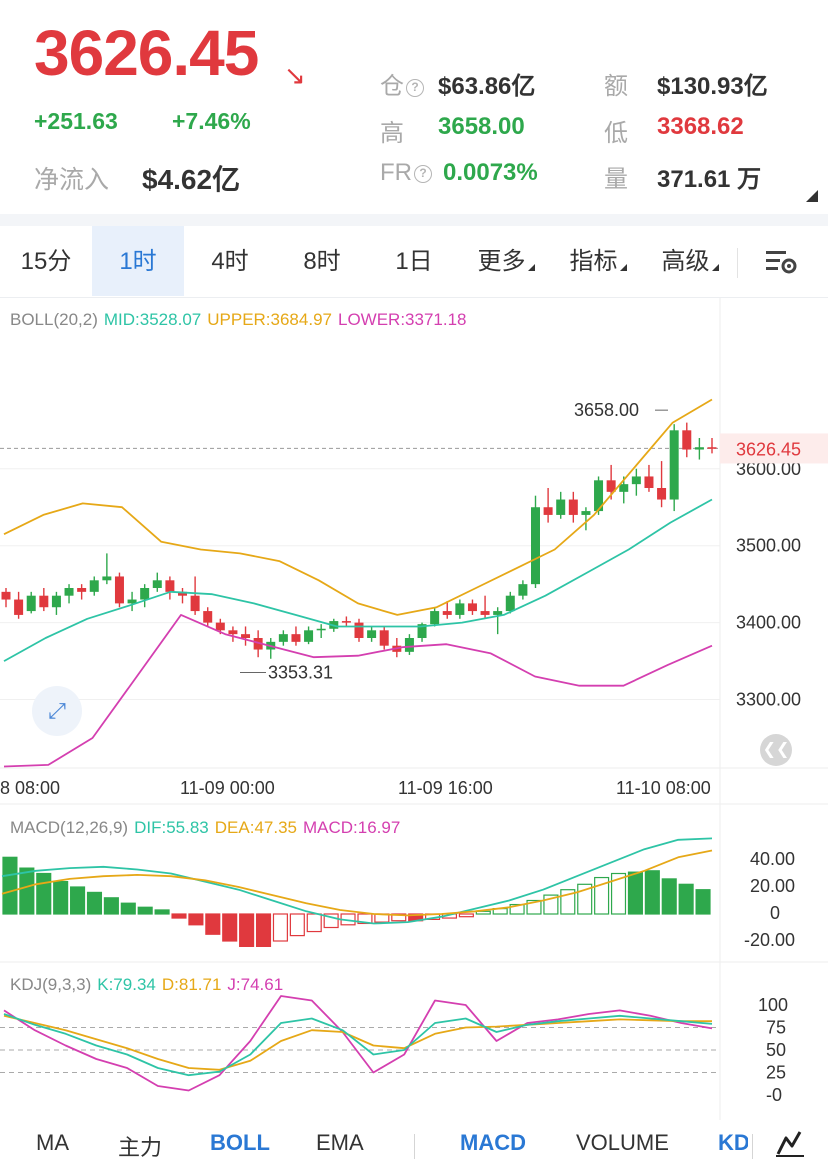 Image resolution: width=828 pixels, height=1159 pixels. What do you see at coordinates (138, 261) in the screenshot?
I see `tab-1h: 1时` at bounding box center [138, 261].